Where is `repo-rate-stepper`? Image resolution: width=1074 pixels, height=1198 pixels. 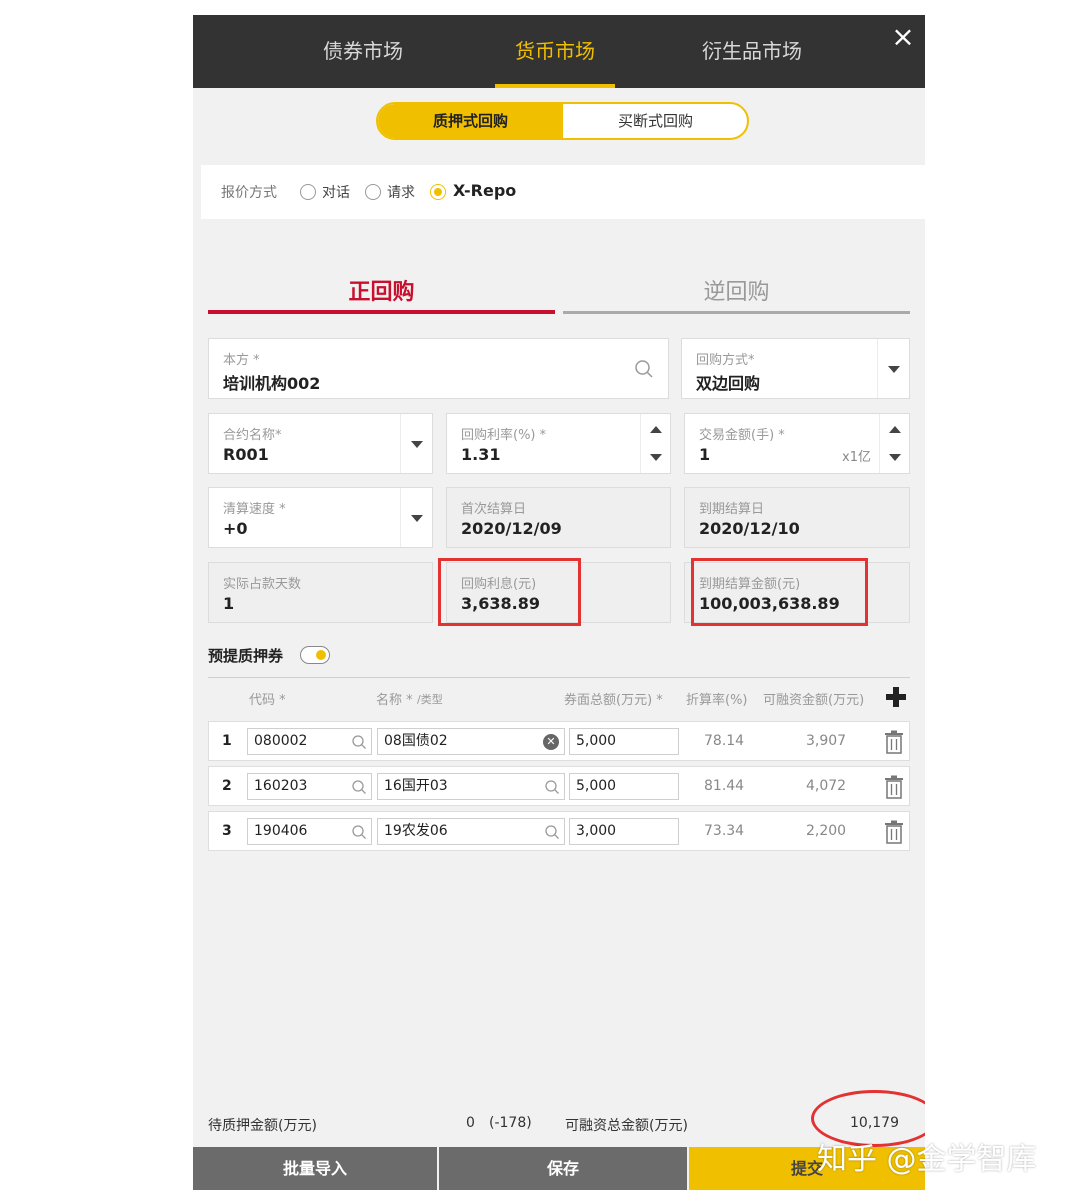
repo-rate-stepper is located at coordinates (655, 443).